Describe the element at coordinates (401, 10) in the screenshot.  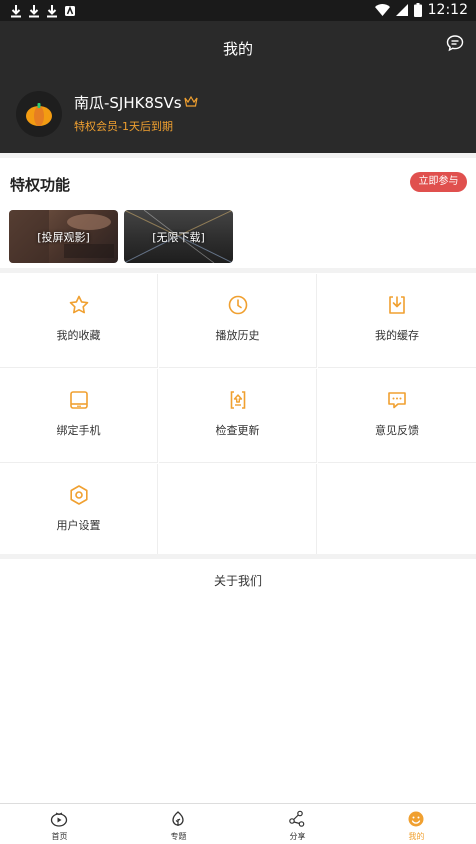
I see `signal-icon` at that location.